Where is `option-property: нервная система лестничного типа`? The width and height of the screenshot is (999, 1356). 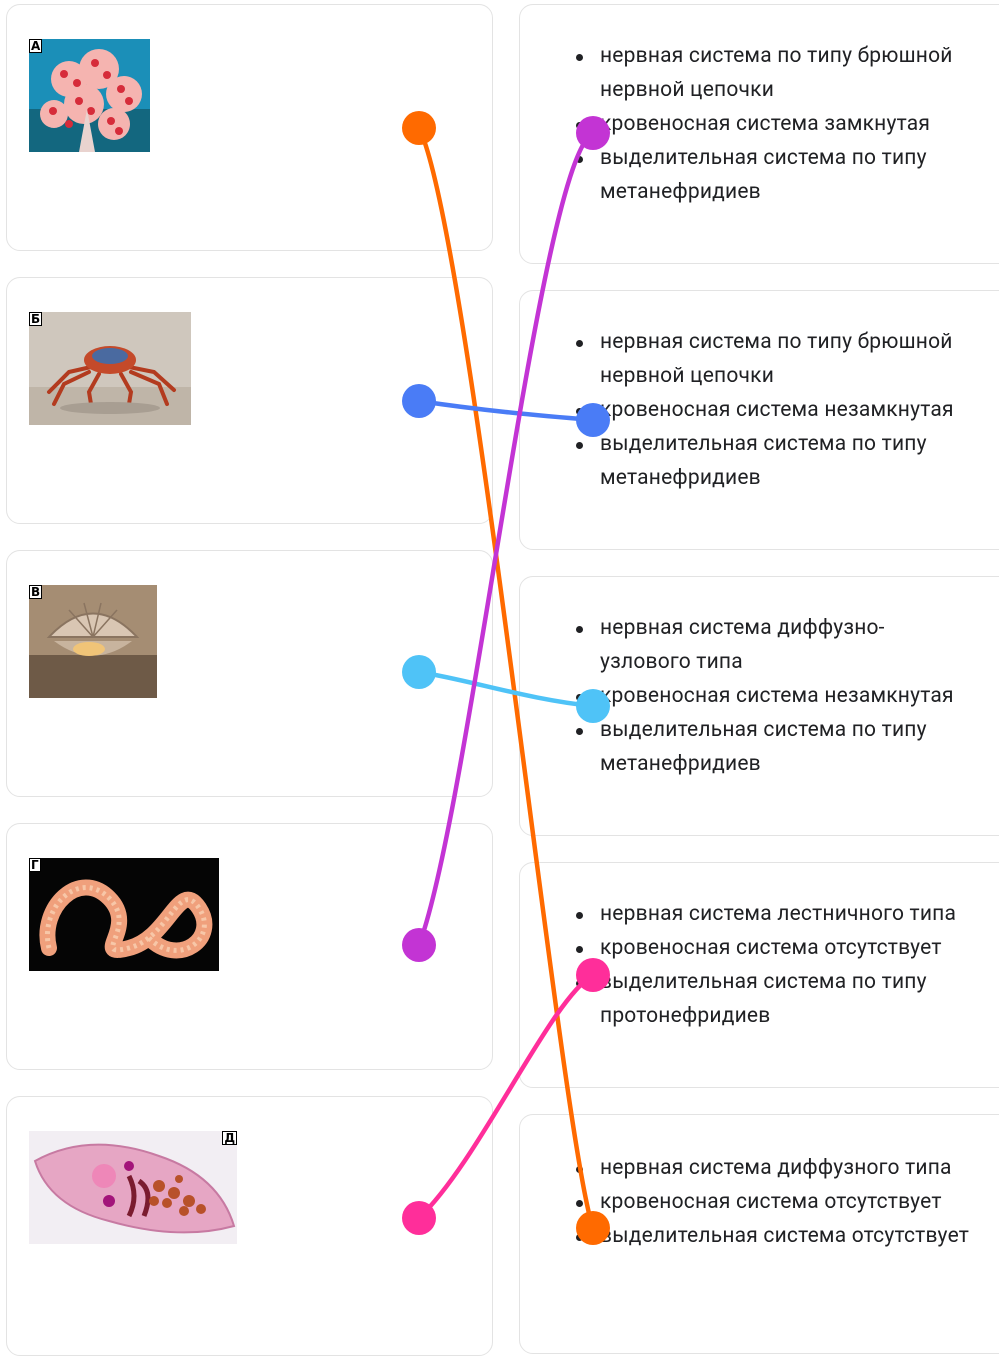
option-property: нервная система лестничного типа is located at coordinates (774, 914).